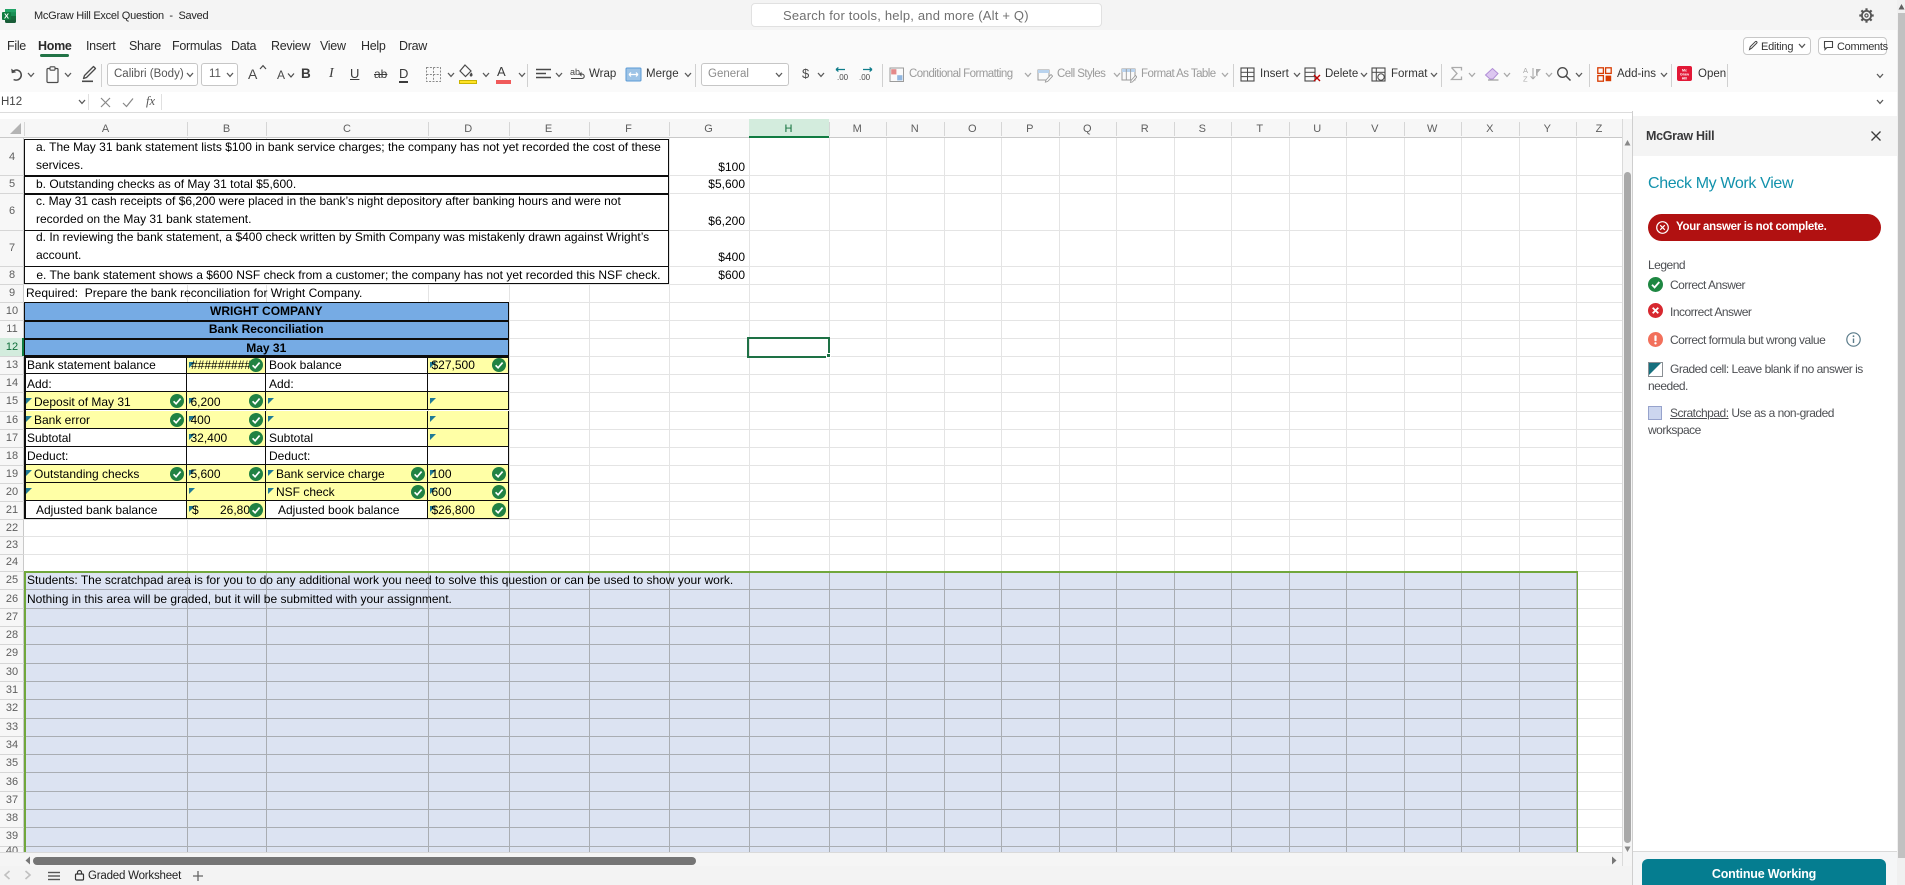 The width and height of the screenshot is (1905, 885). I want to click on svg-text: X, so click(6, 16).